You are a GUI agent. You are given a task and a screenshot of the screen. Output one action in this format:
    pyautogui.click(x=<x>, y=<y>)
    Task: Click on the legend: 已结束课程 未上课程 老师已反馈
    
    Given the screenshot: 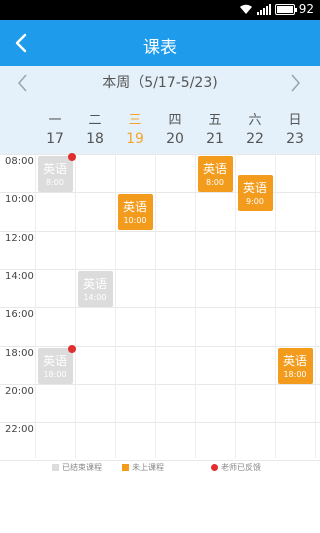 What is the action you would take?
    pyautogui.click(x=160, y=468)
    